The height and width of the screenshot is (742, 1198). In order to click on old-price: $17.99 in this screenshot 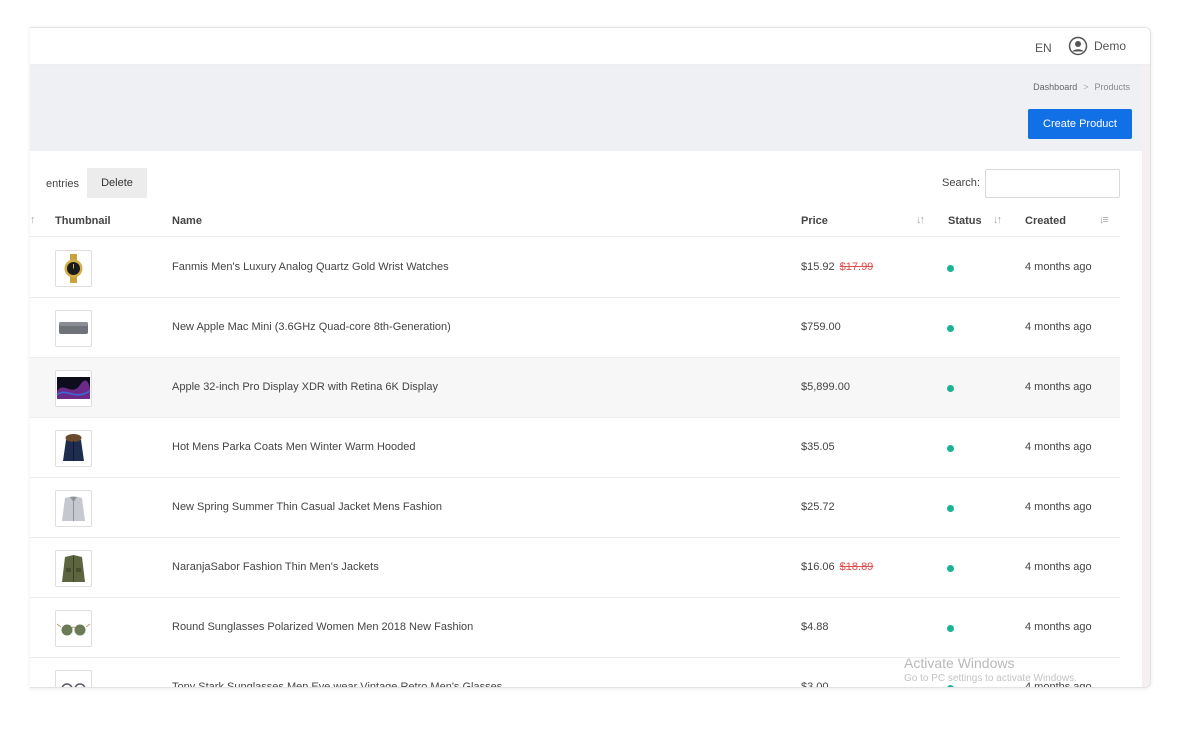, I will do `click(856, 267)`.